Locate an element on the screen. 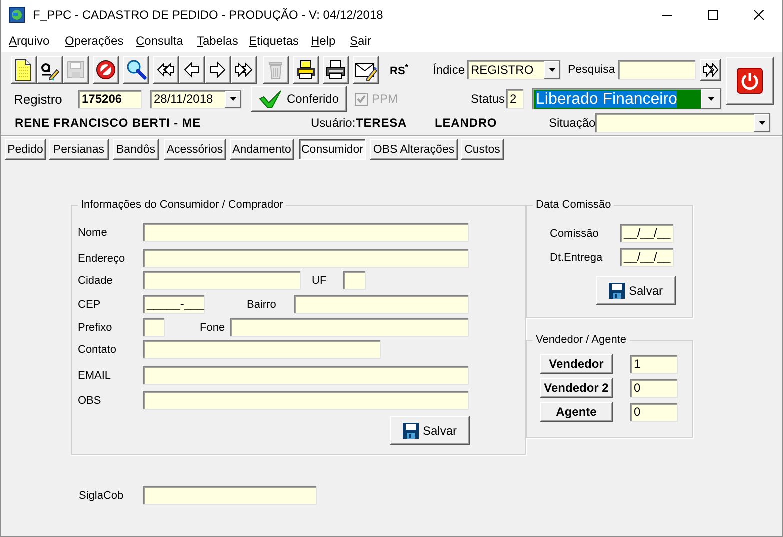 This screenshot has width=783, height=537. previous-record-button is located at coordinates (192, 70).